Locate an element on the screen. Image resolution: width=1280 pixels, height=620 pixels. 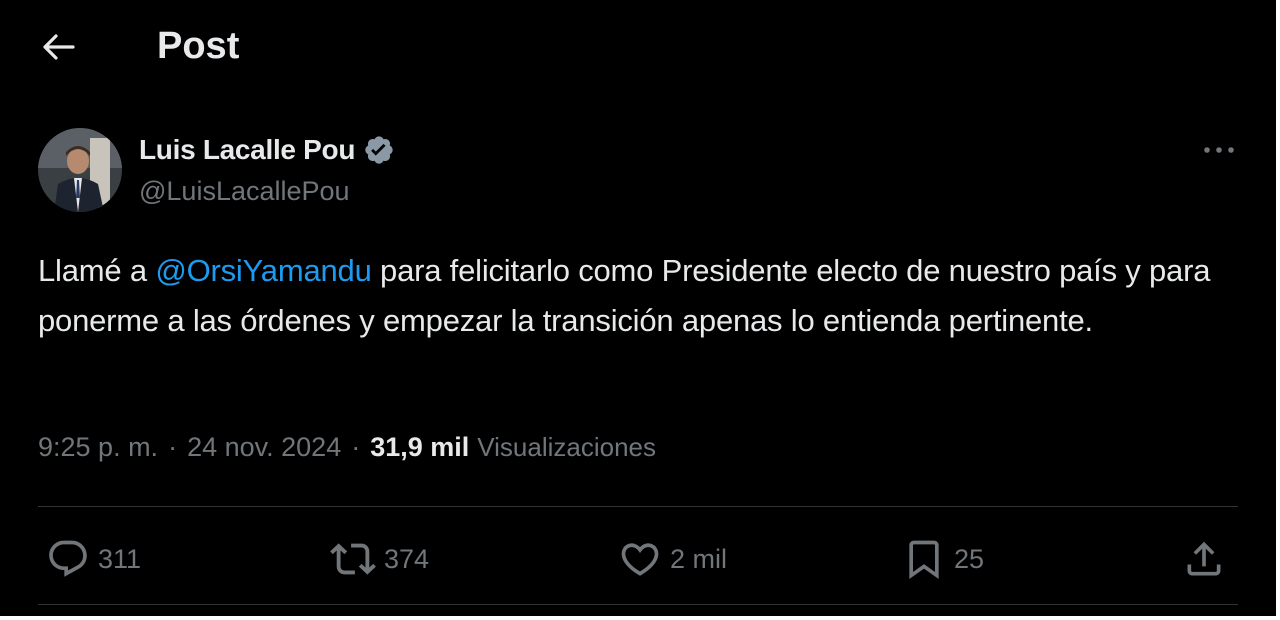
mention-link: @OrsiYamandu is located at coordinates (263, 270).